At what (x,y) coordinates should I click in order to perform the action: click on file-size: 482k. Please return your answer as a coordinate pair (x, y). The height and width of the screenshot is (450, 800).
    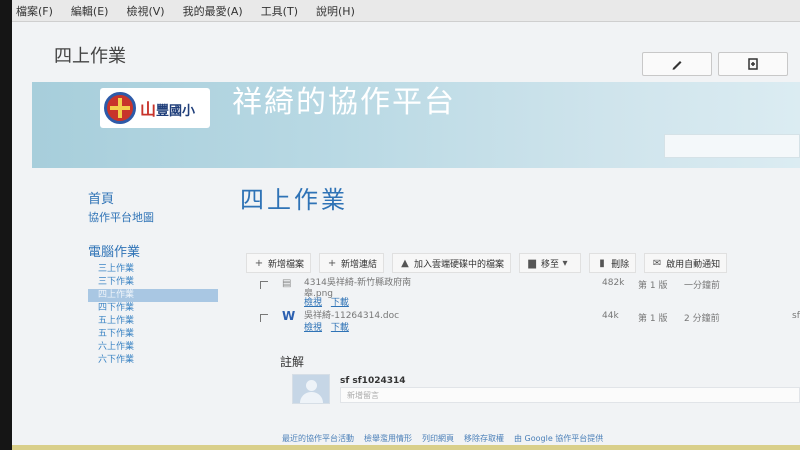
    Looking at the image, I should click on (613, 283).